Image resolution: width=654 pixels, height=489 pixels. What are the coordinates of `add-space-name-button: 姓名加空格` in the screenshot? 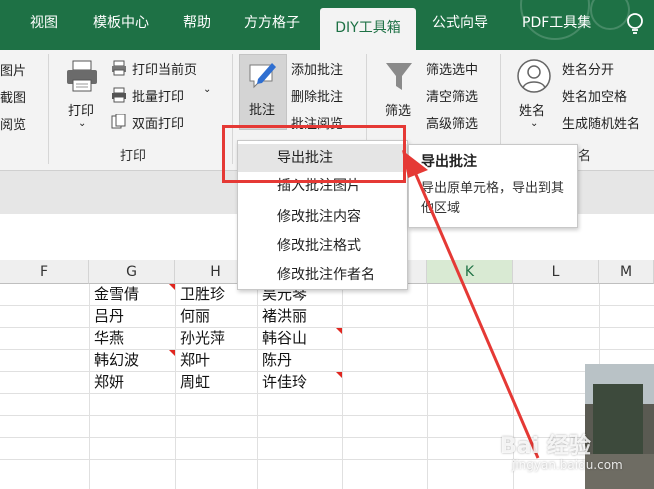 It's located at (594, 95).